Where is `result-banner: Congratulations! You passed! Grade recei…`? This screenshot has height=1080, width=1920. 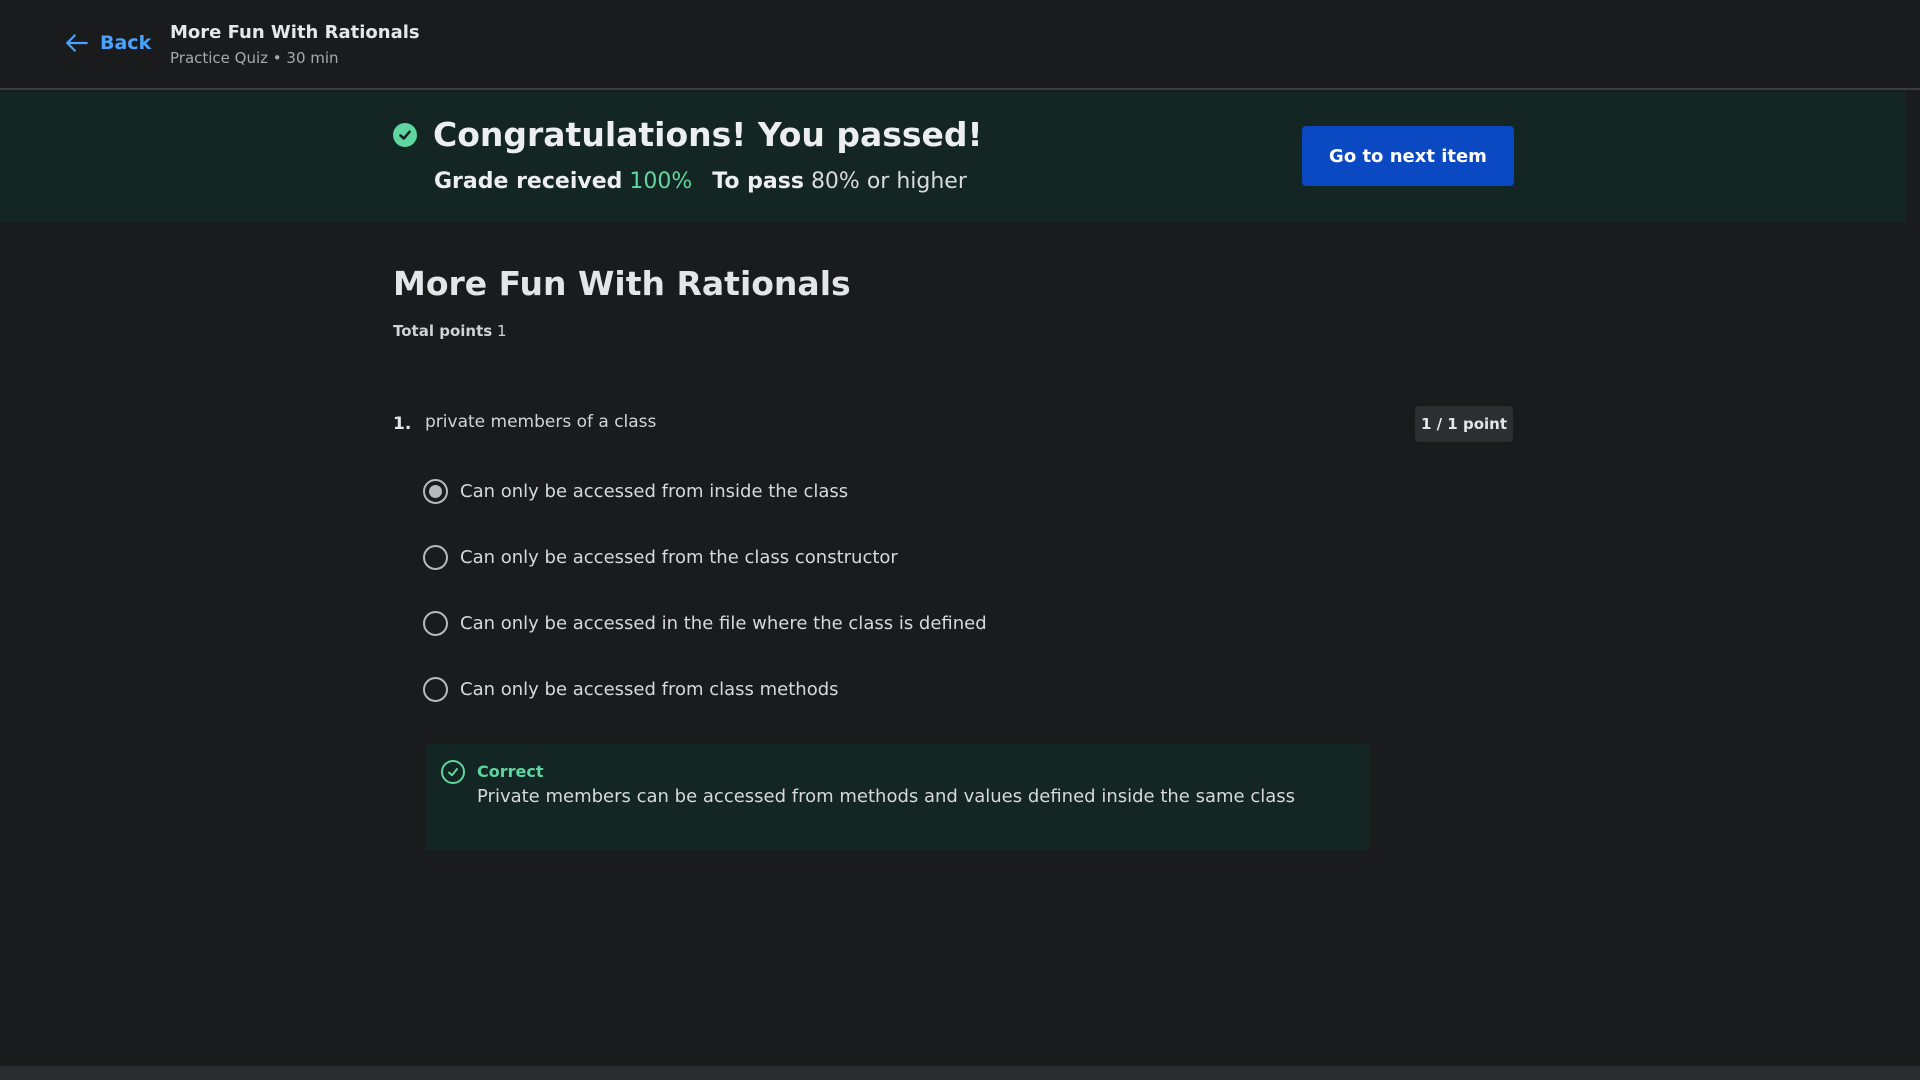
result-banner: Congratulations! You passed! Grade recei… is located at coordinates (953, 157).